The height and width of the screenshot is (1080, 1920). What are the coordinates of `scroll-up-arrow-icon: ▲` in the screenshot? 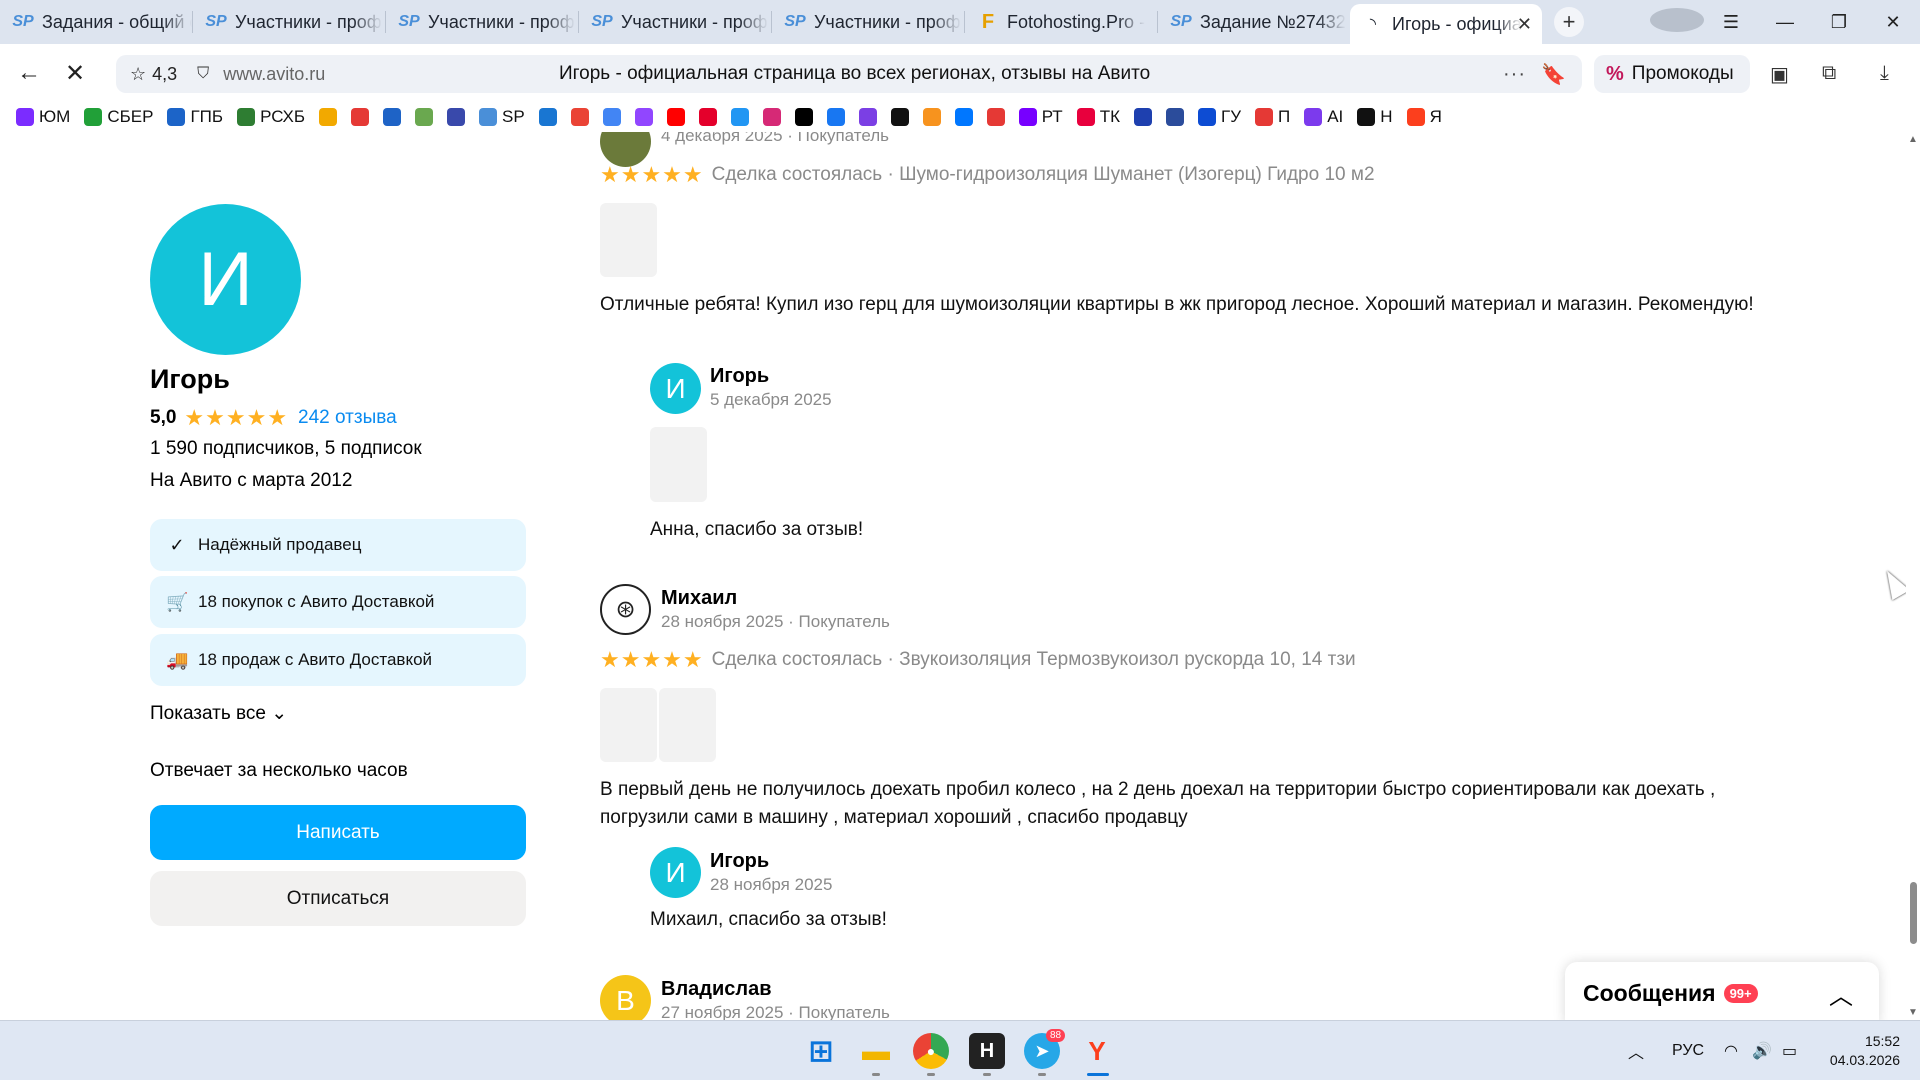 It's located at (1913, 139).